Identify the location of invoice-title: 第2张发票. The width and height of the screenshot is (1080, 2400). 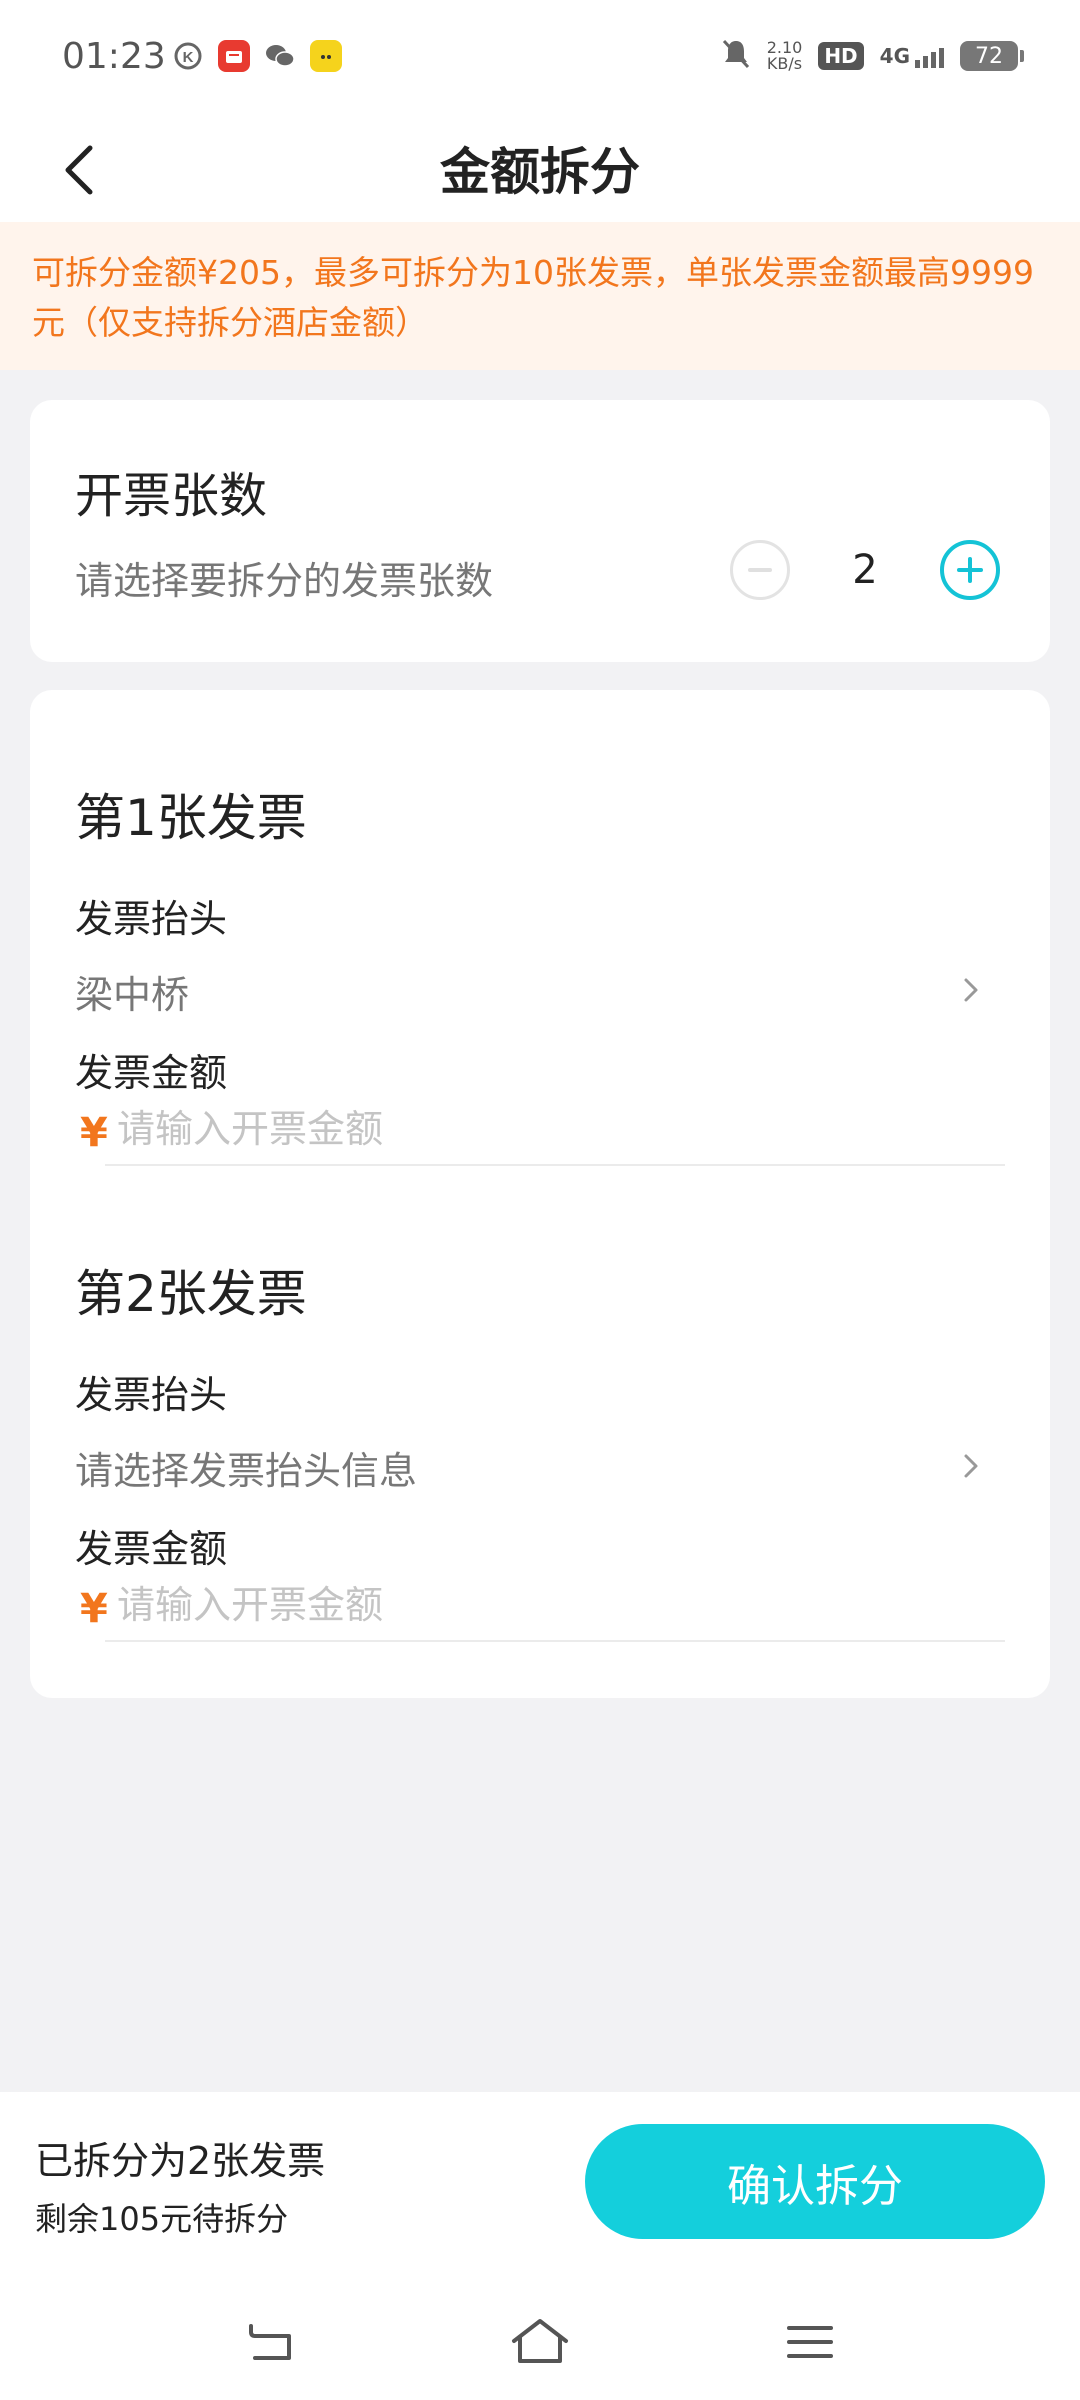
(191, 1294).